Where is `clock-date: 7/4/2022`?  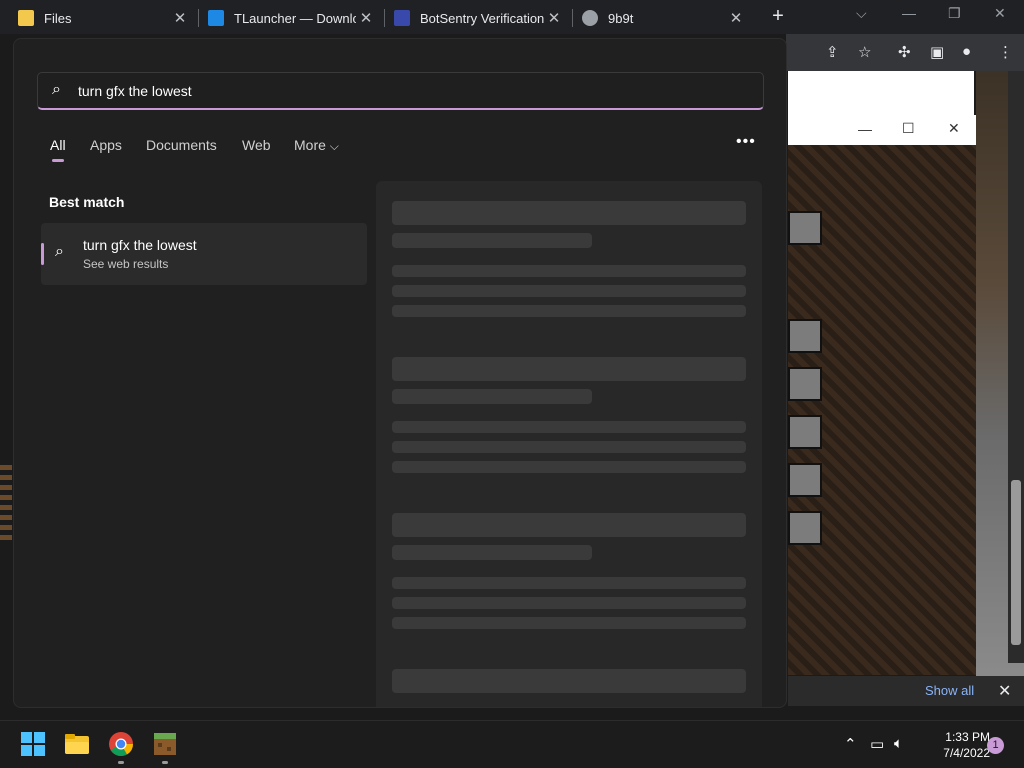 clock-date: 7/4/2022 is located at coordinates (966, 753).